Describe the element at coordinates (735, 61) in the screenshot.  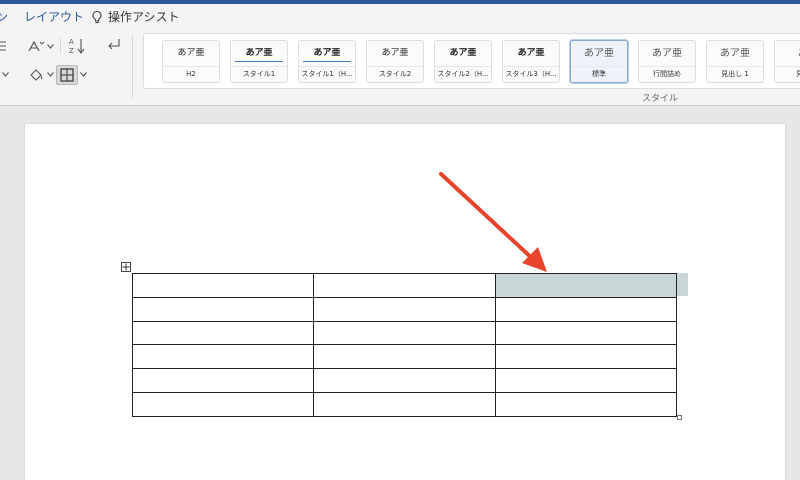
I see `style-option: あア亜見出し 1` at that location.